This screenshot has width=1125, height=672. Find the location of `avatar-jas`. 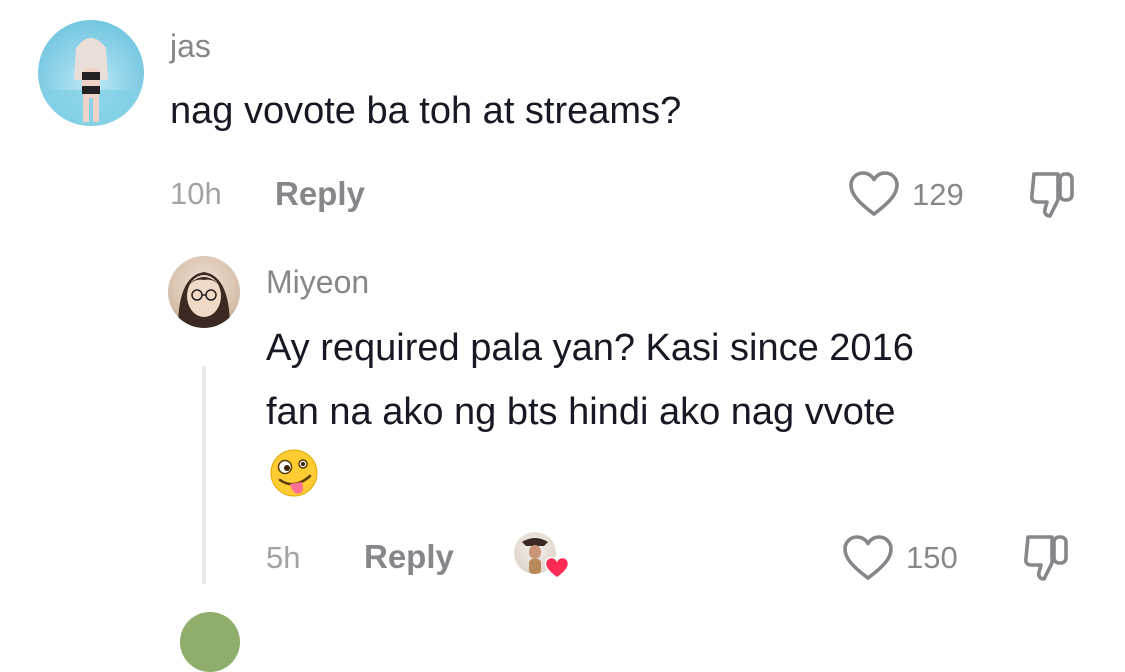

avatar-jas is located at coordinates (91, 73).